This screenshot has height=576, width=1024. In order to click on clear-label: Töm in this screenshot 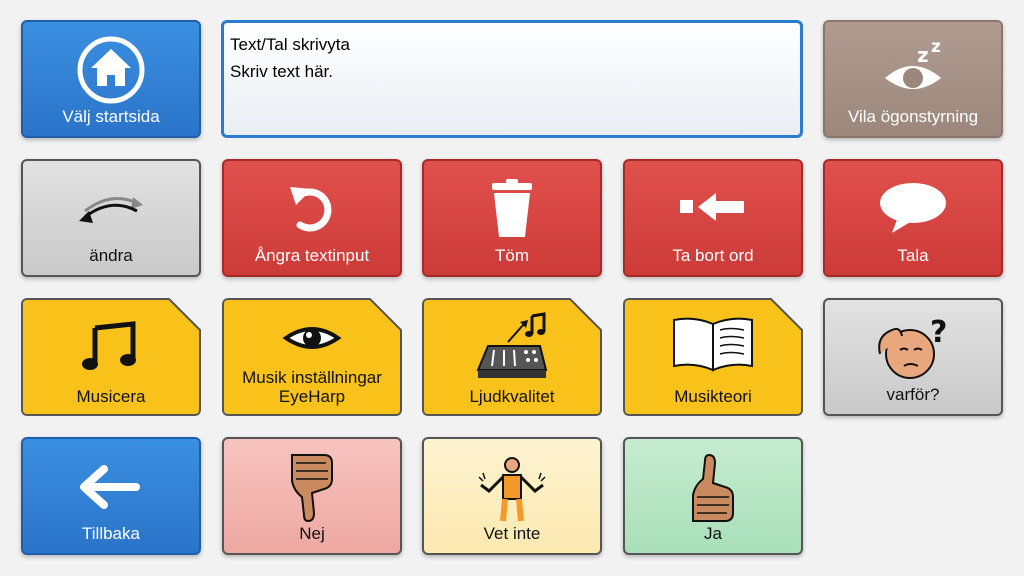, I will do `click(512, 255)`.